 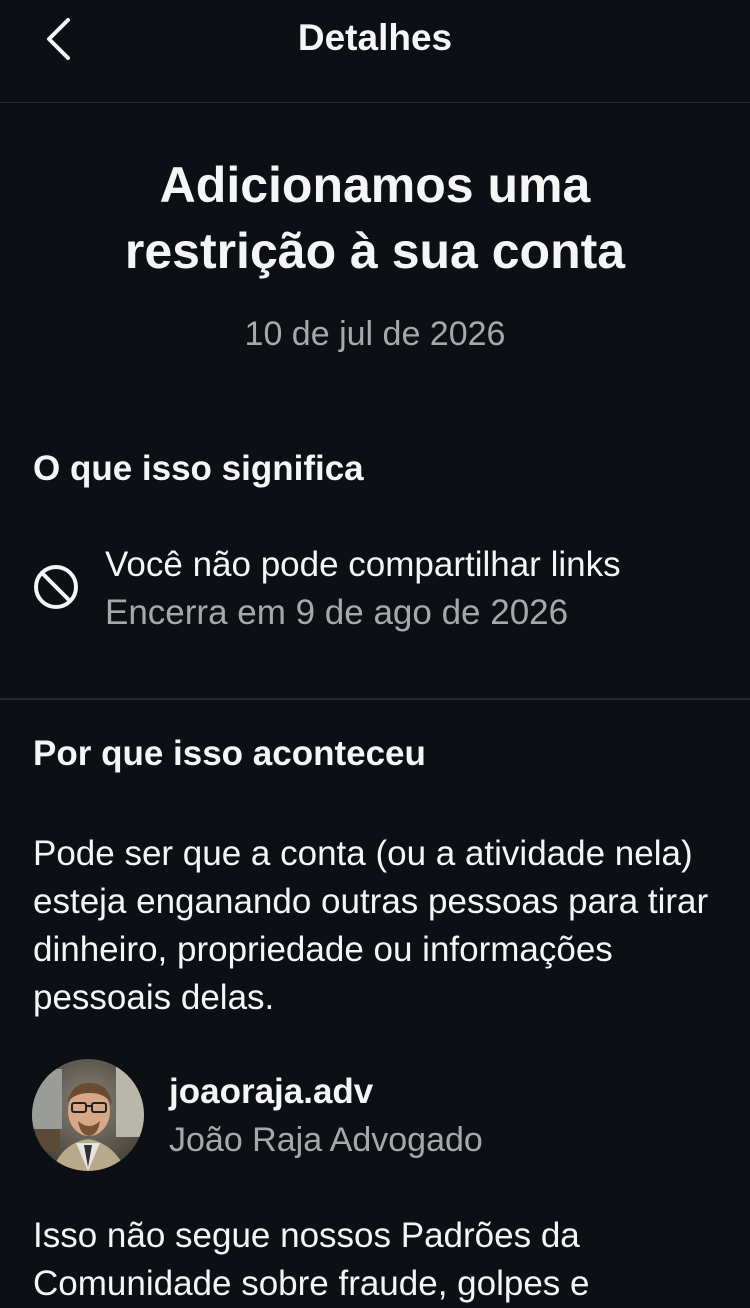 What do you see at coordinates (229, 753) in the screenshot?
I see `reason-heading: Por que isso aconteceu` at bounding box center [229, 753].